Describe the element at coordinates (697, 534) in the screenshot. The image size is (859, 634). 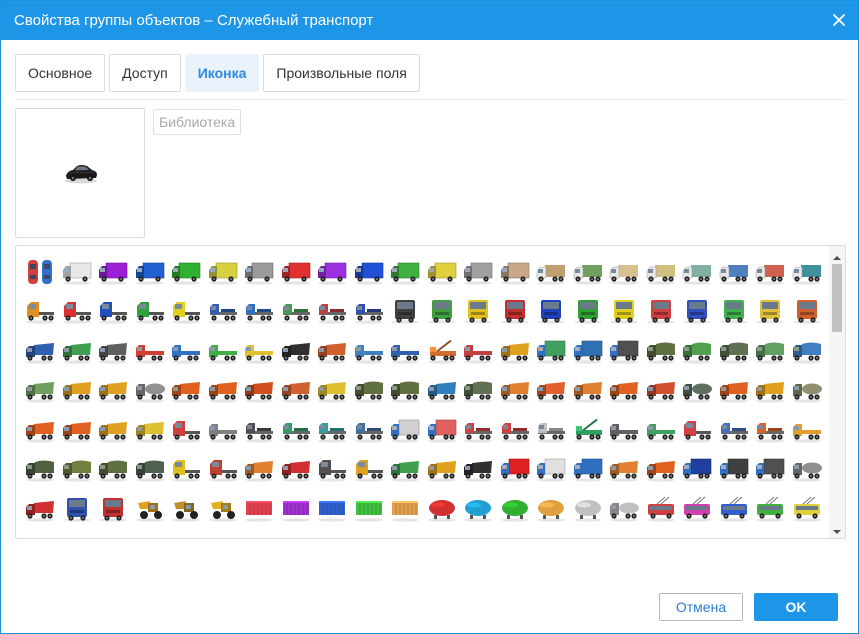
I see `library-icon-car` at that location.